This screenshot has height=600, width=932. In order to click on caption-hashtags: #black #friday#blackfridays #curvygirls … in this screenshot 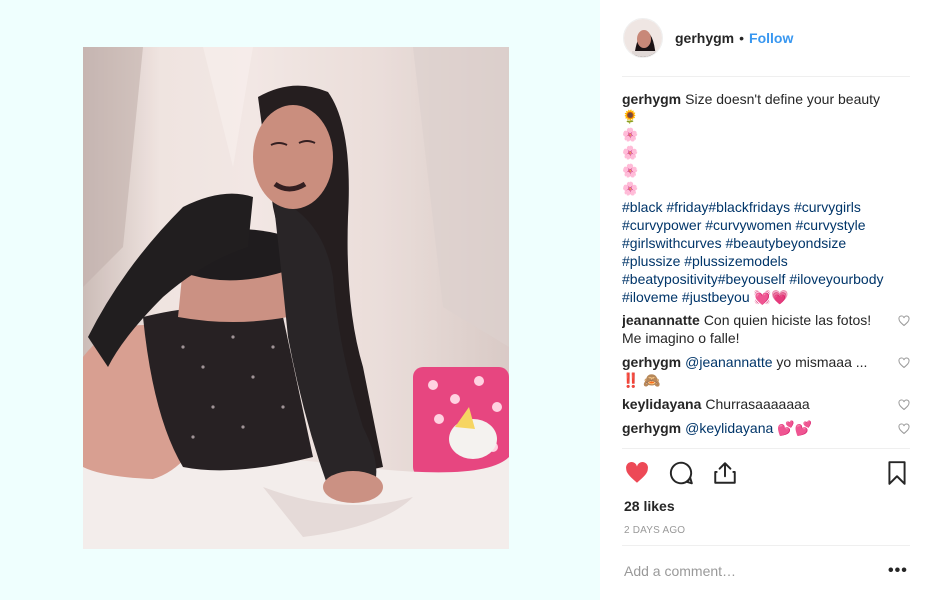, I will do `click(766, 252)`.